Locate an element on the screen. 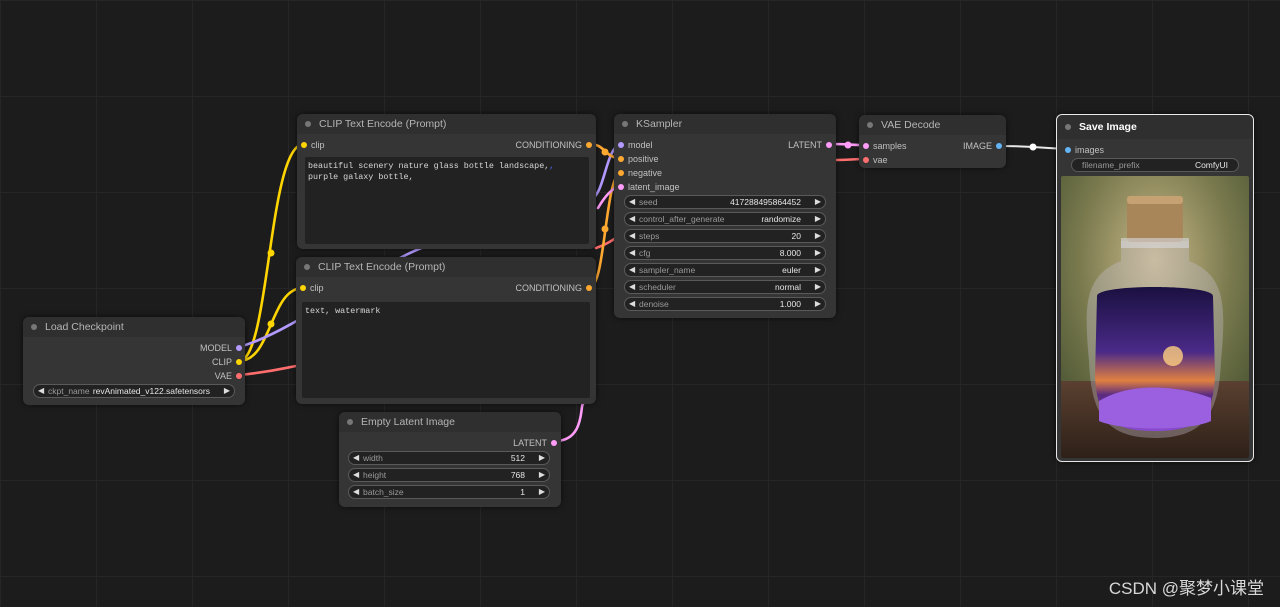  output-image-preview is located at coordinates (1155, 317).